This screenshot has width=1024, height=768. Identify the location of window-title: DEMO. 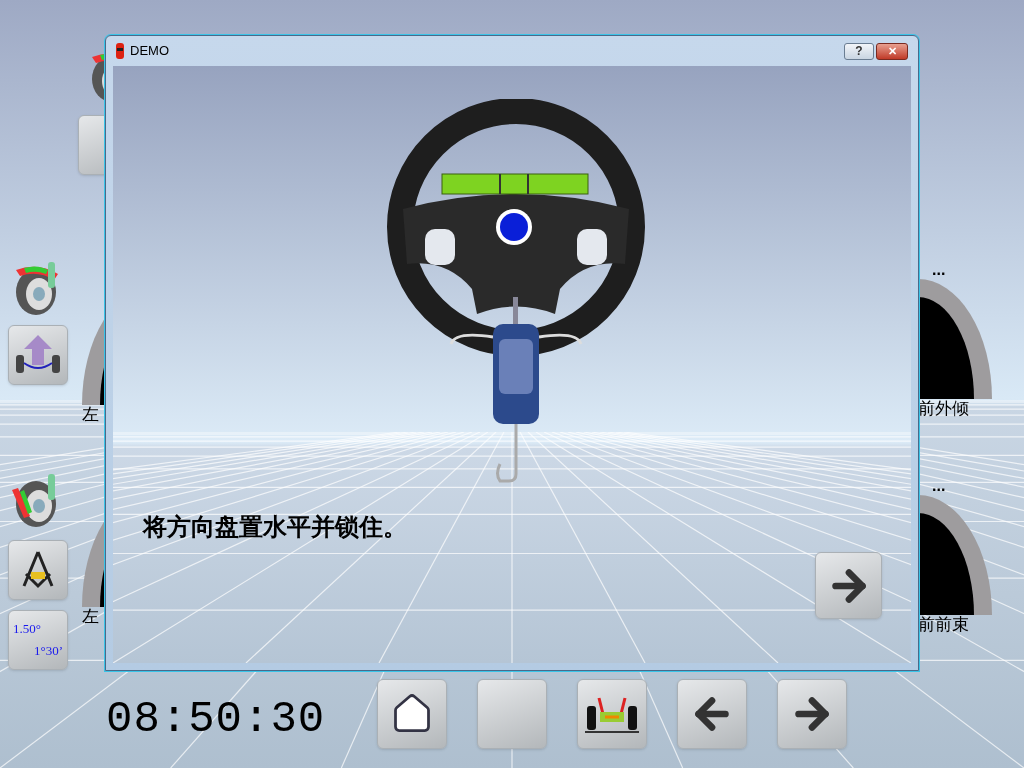
(149, 51).